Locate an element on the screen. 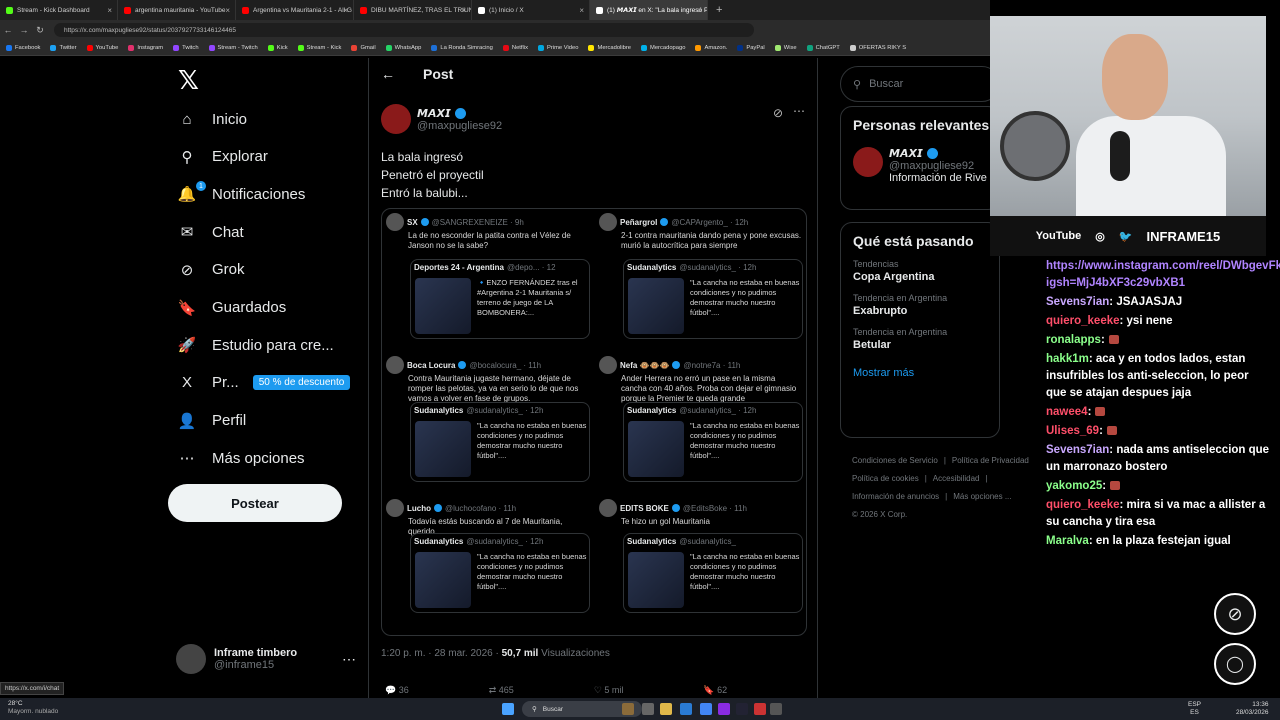  browser-tab: Stream - Kick Dashboard × is located at coordinates (59, 10).